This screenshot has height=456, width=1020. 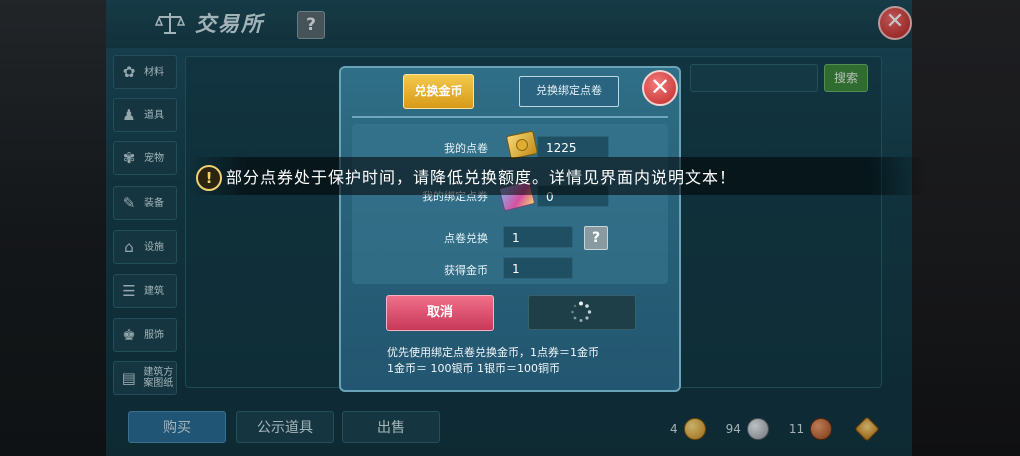 I want to click on exchange-amount-input: 1, so click(x=538, y=237).